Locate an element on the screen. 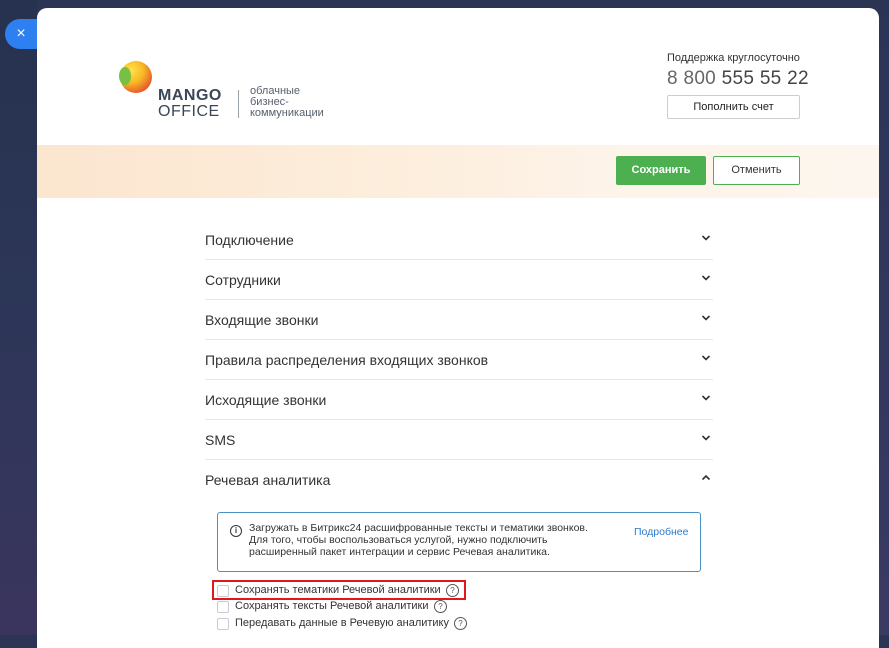 Image resolution: width=889 pixels, height=648 pixels. accordion-item-connection: Подключение is located at coordinates (459, 240).